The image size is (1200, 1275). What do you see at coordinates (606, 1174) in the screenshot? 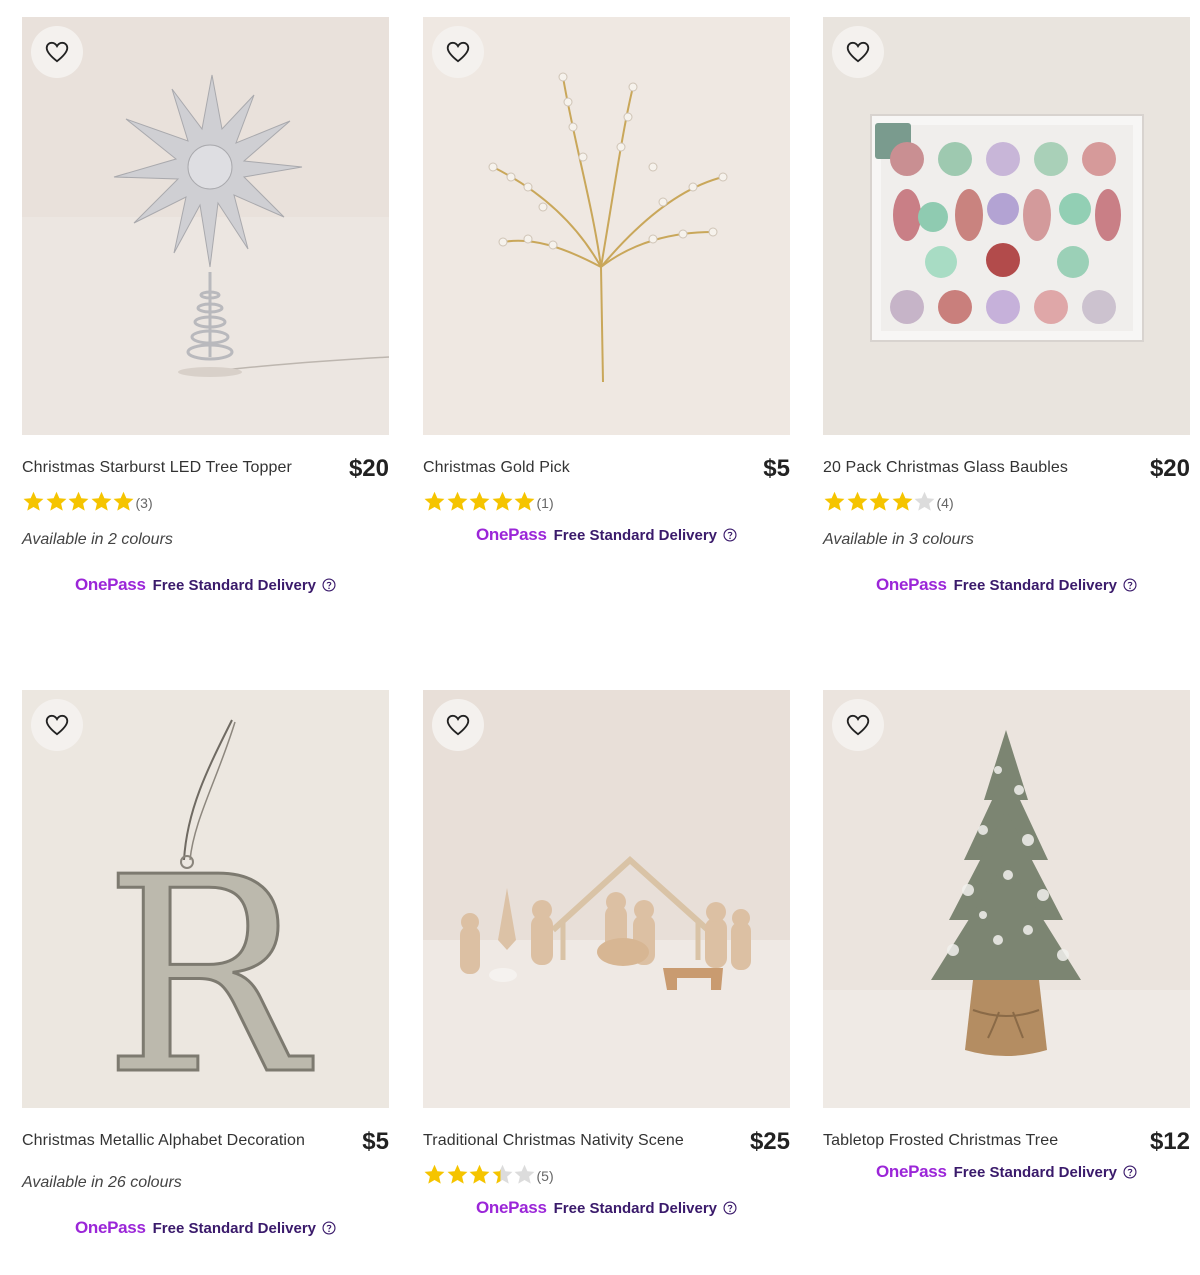
I see `rating: (5)` at bounding box center [606, 1174].